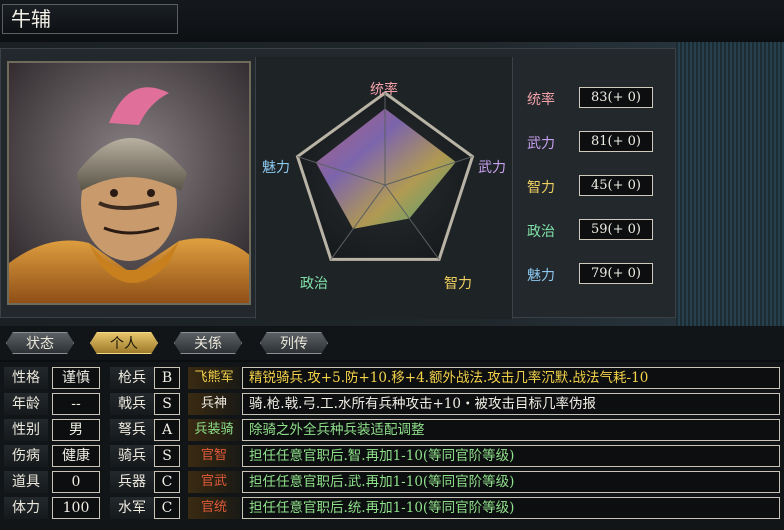 The image size is (784, 530). I want to click on skill-description: 骑.枪.戟.弓.工.水所有兵种攻击+10・被攻击目标几率伪报, so click(511, 404).